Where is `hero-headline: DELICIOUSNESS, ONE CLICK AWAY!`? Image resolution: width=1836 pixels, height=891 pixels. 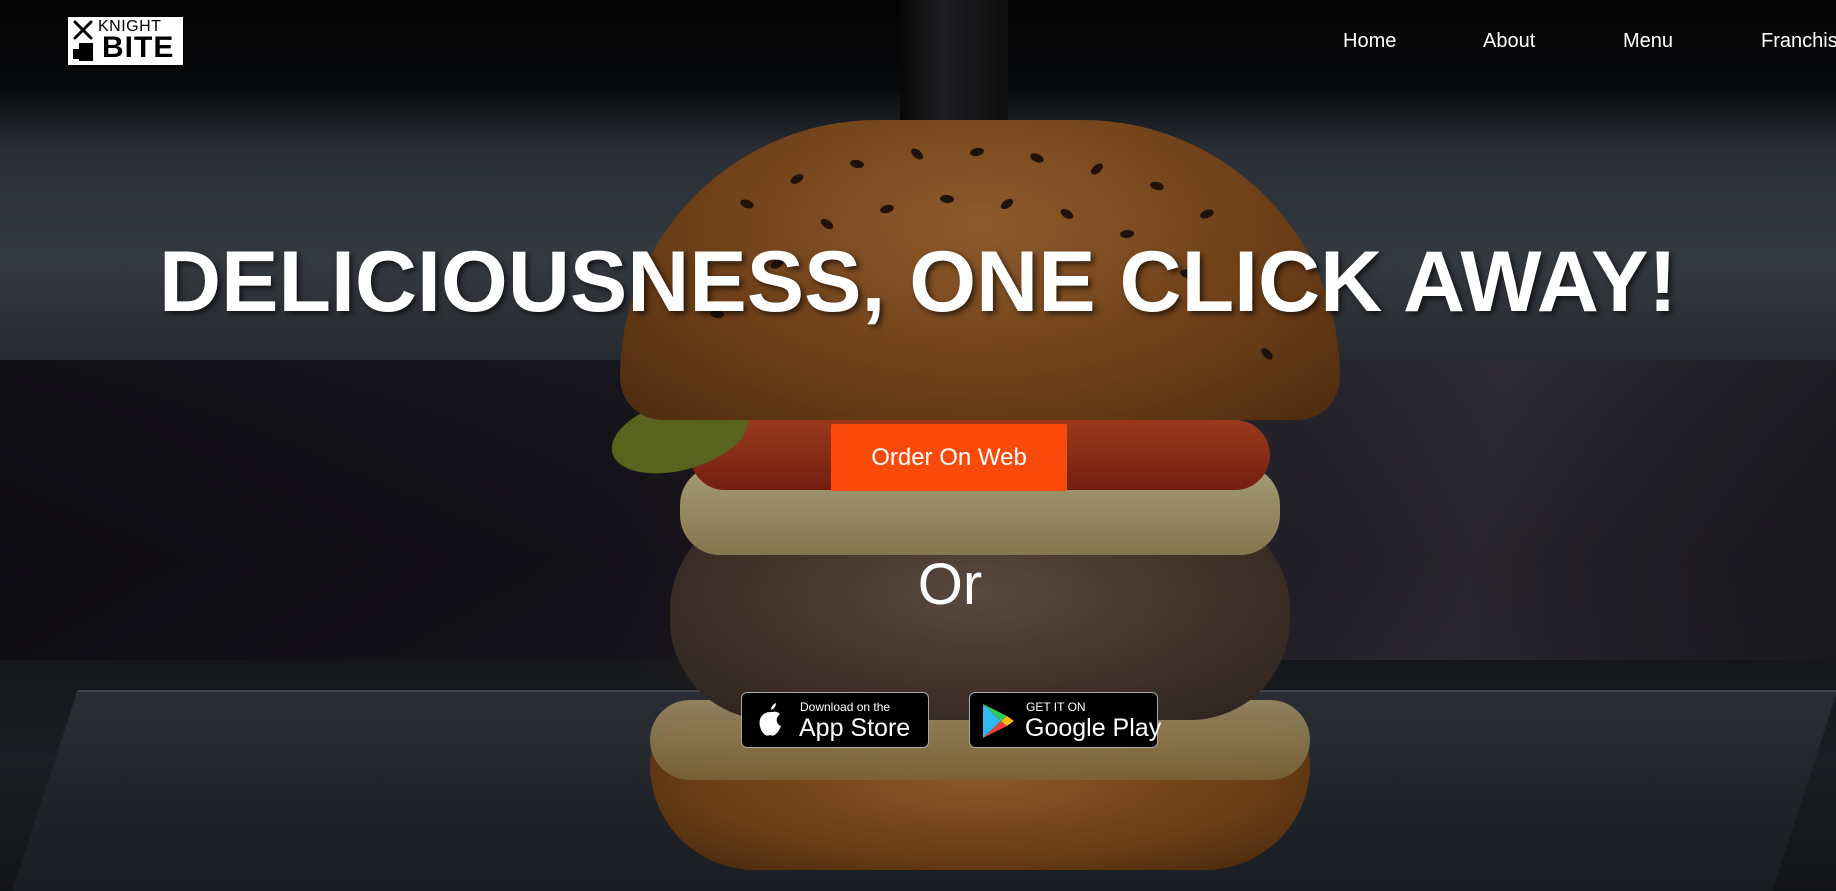
hero-headline: DELICIOUSNESS, ONE CLICK AWAY! is located at coordinates (918, 282).